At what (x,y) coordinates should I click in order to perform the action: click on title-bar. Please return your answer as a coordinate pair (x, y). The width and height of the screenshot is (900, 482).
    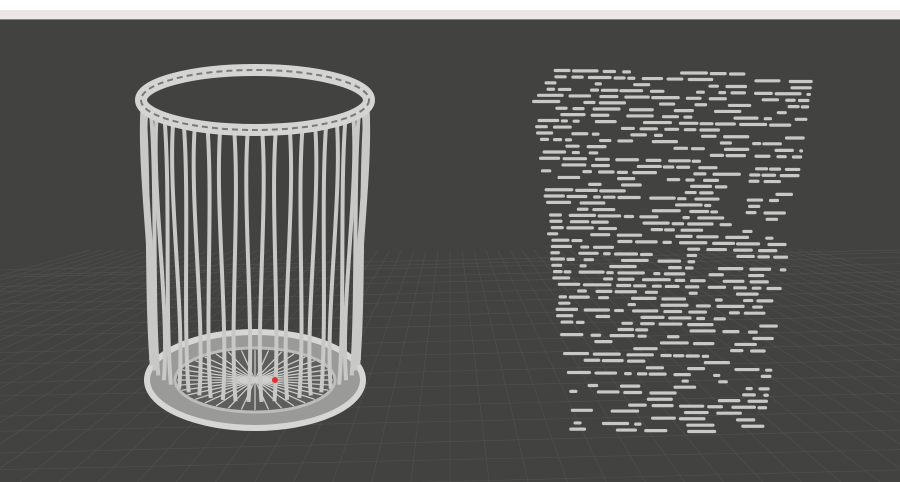
    Looking at the image, I should click on (450, 5).